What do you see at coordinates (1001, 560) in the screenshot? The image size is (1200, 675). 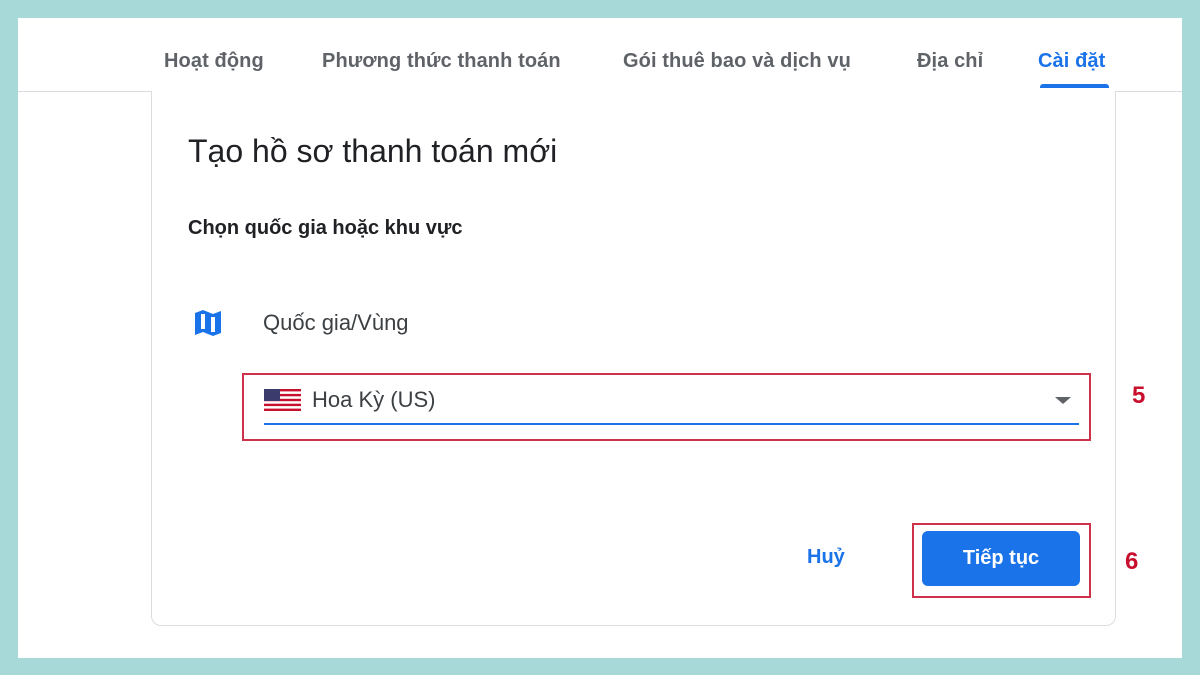 I see `annotation-box-continue` at bounding box center [1001, 560].